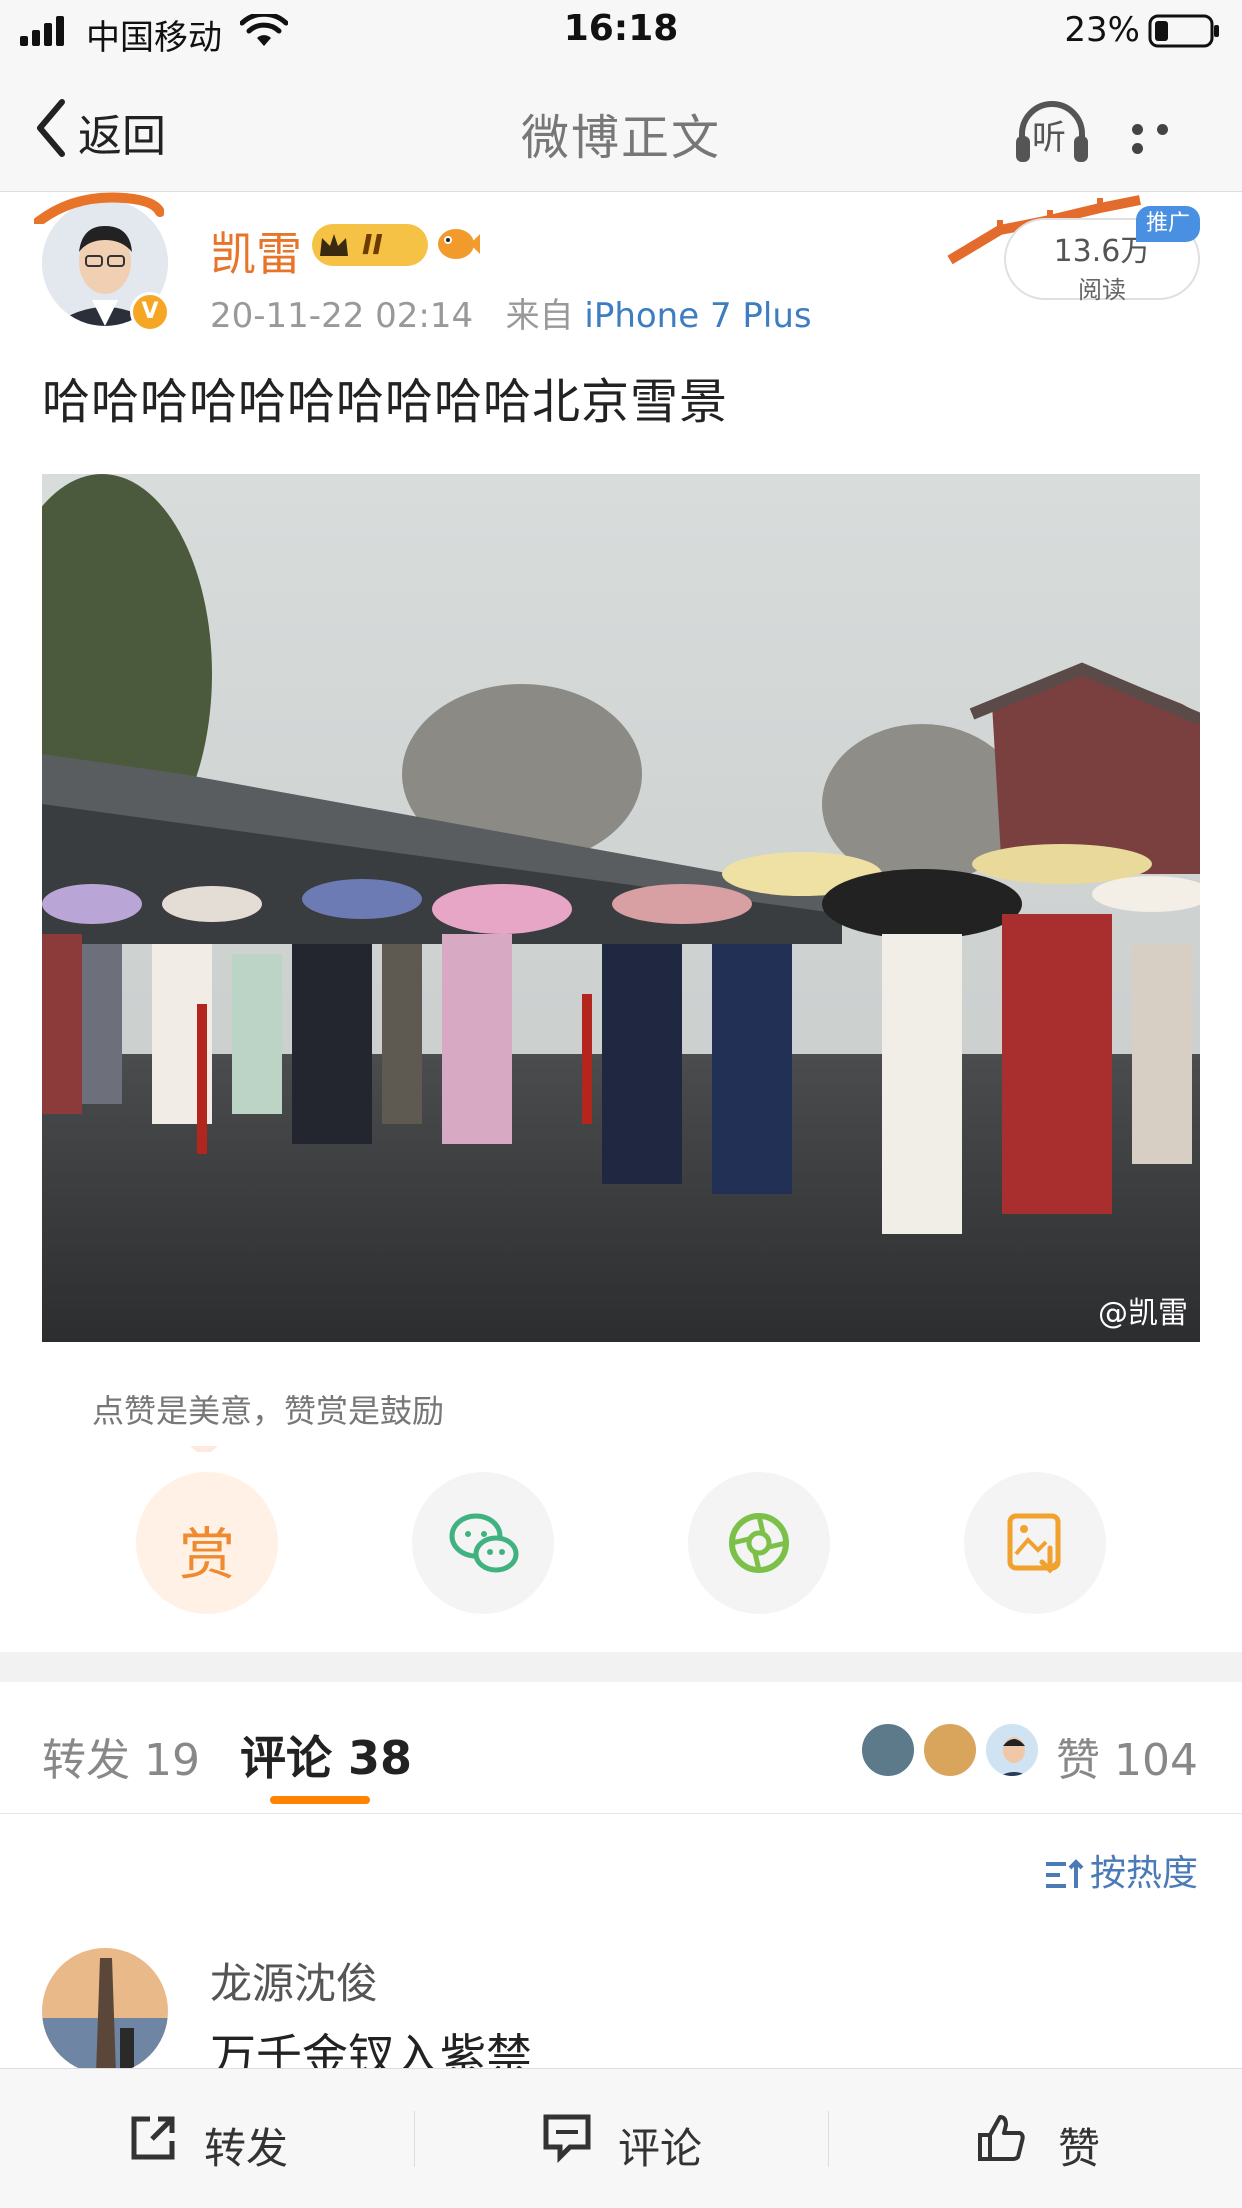 The height and width of the screenshot is (2208, 1242). Describe the element at coordinates (1078, 1760) in the screenshot. I see `likes-label: 赞` at that location.